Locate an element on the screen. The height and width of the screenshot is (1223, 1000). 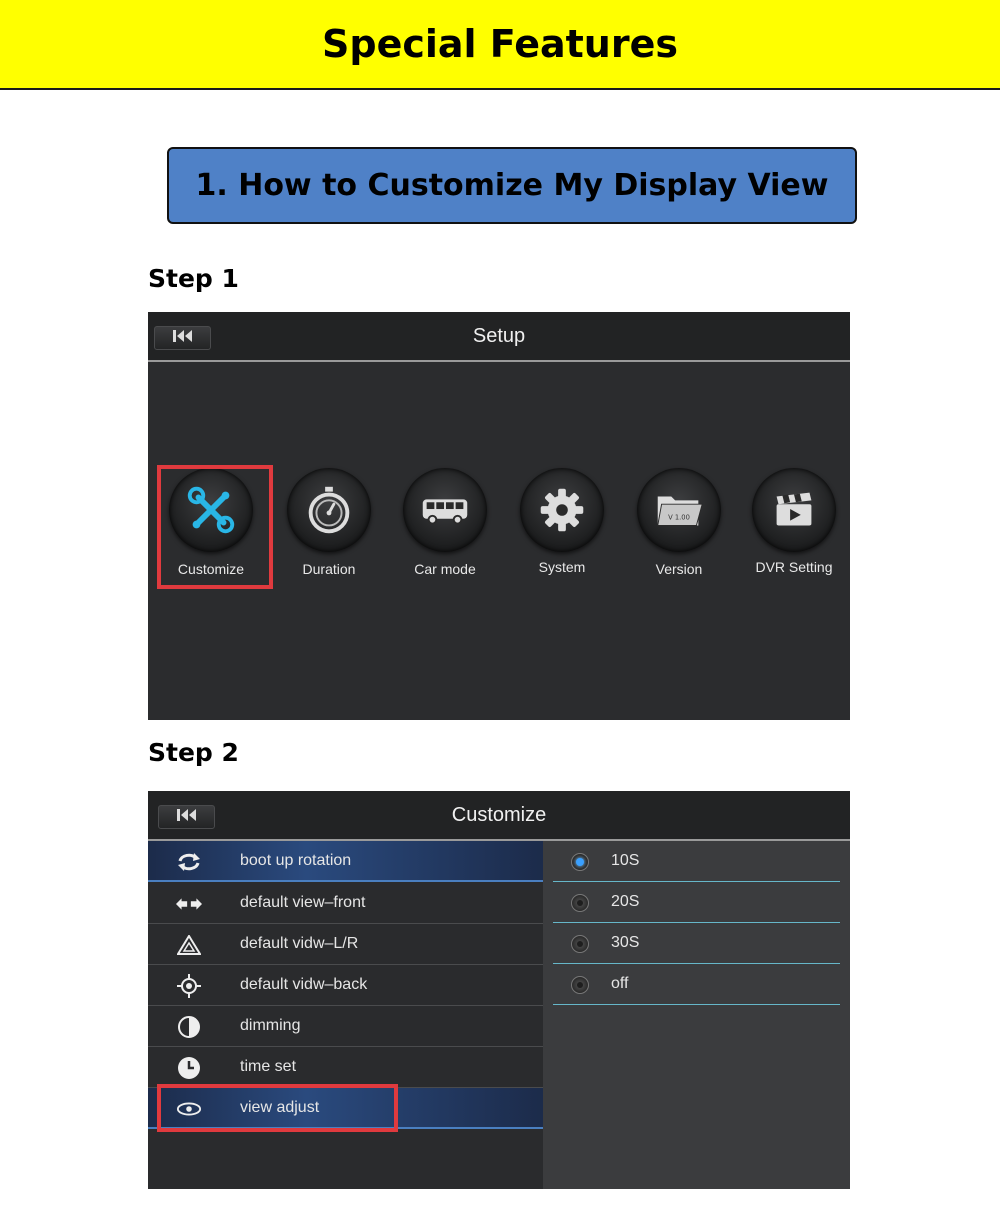
header-banner: Special Features is located at coordinates (500, 45).